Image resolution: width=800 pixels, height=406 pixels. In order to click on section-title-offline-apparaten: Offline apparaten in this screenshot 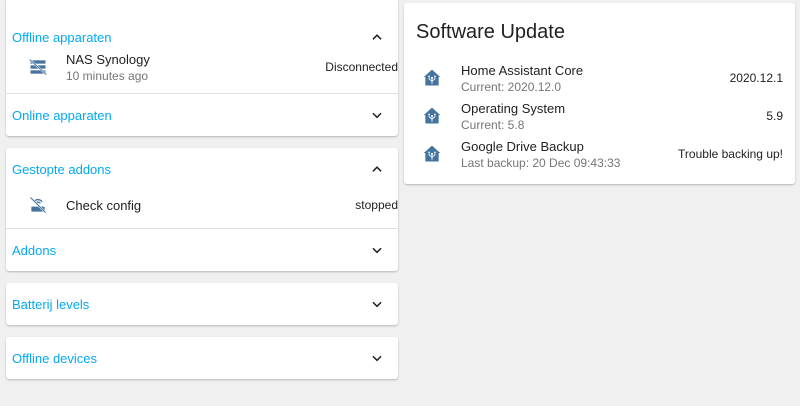, I will do `click(62, 37)`.